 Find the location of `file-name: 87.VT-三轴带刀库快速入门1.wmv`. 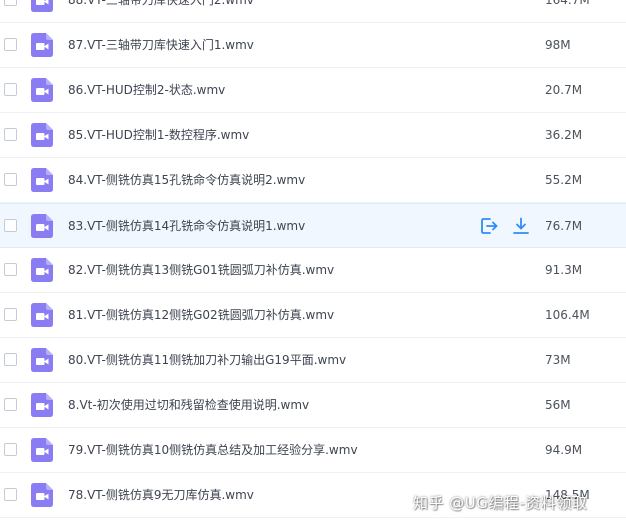

file-name: 87.VT-三轴带刀库快速入门1.wmv is located at coordinates (161, 45).